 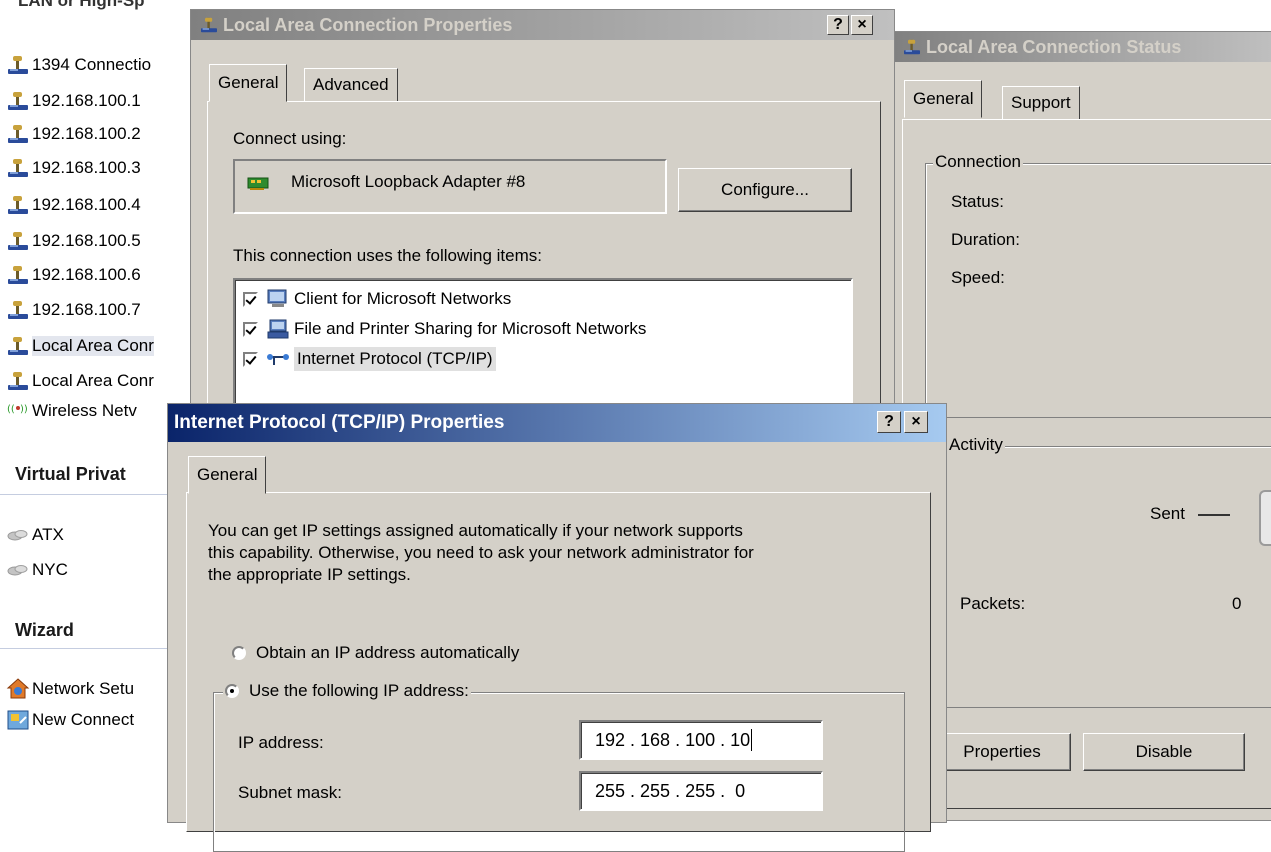 What do you see at coordinates (73, 101) in the screenshot?
I see `connection-item-192-168-100-1: 192.168.100.1` at bounding box center [73, 101].